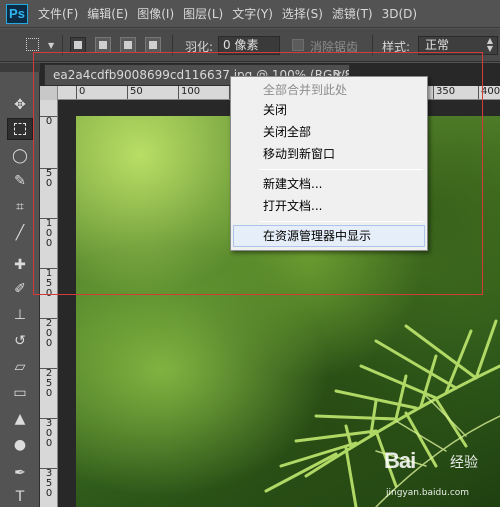 The height and width of the screenshot is (507, 500). What do you see at coordinates (489, 44) in the screenshot?
I see `select-arrows-icon: ▲ ▼` at bounding box center [489, 44].